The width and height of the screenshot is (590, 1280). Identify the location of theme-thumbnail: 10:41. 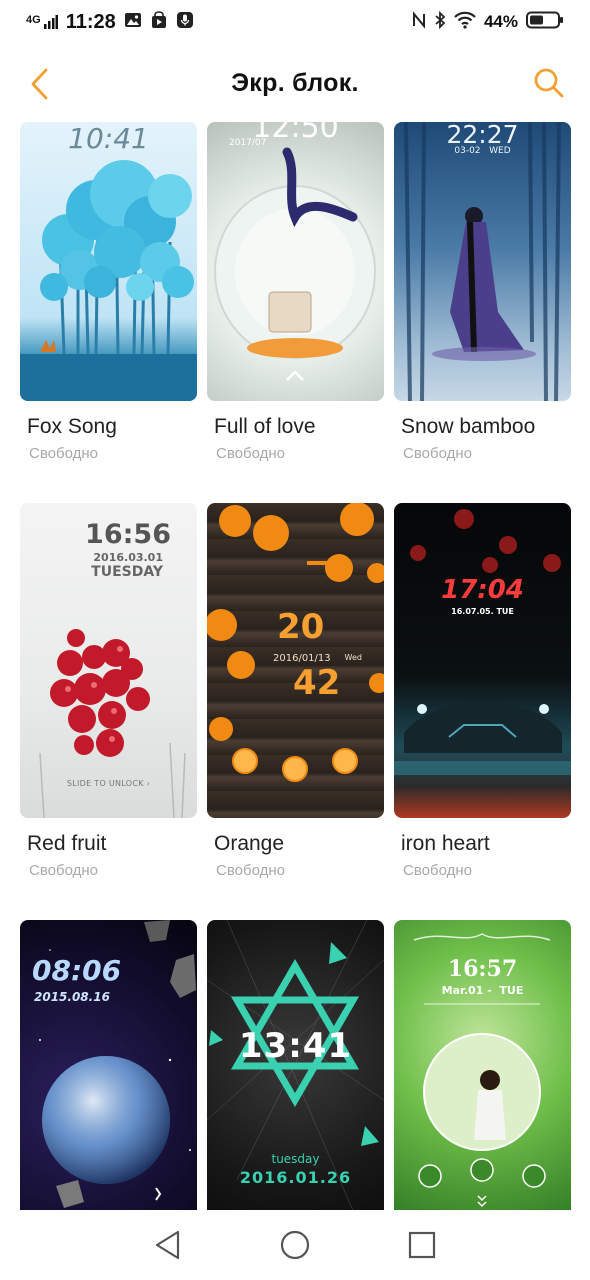
(108, 261).